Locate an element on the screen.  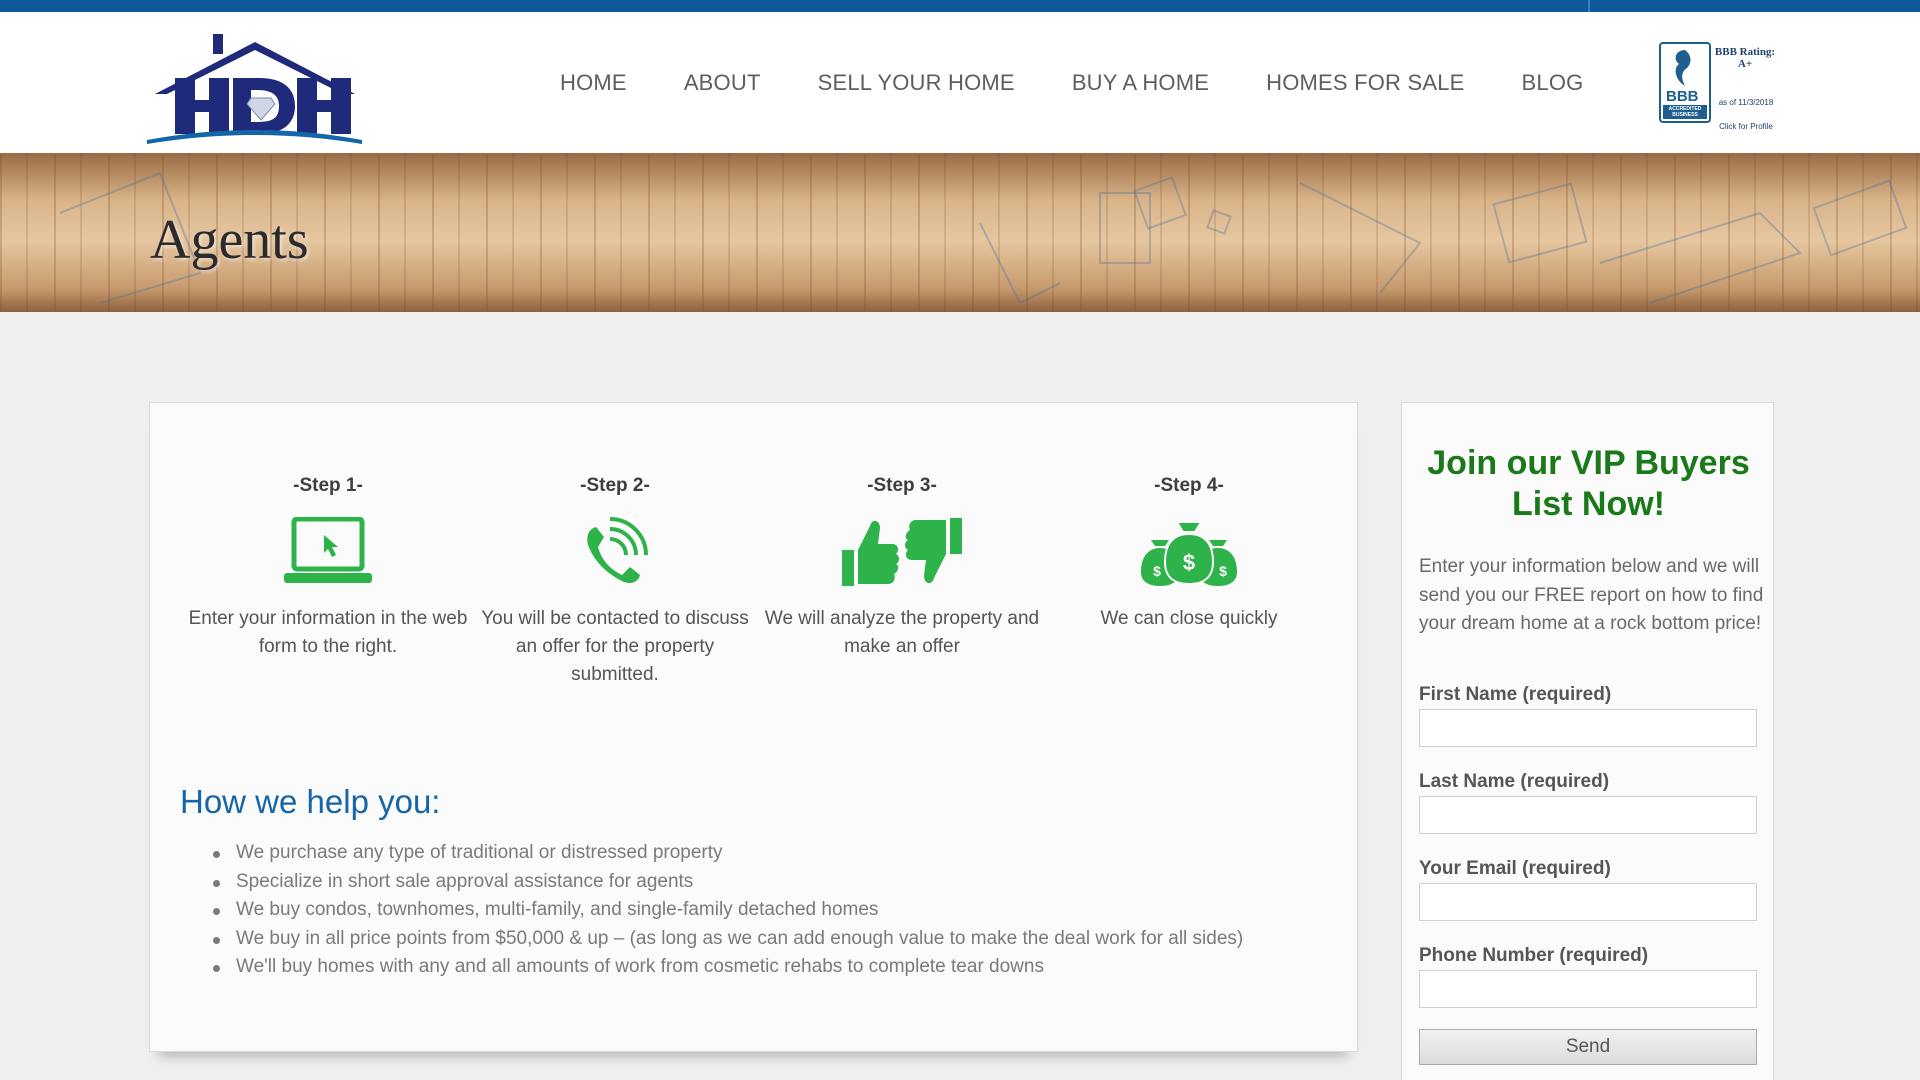
step-description: We can close quickly is located at coordinates (1189, 618).